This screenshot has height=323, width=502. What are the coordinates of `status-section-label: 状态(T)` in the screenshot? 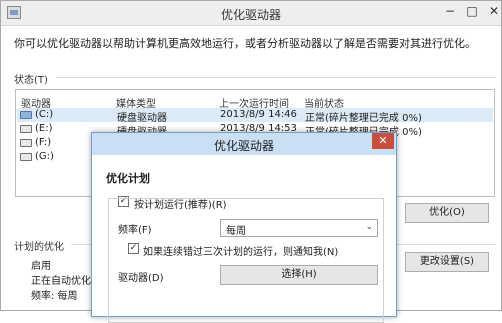 It's located at (31, 80).